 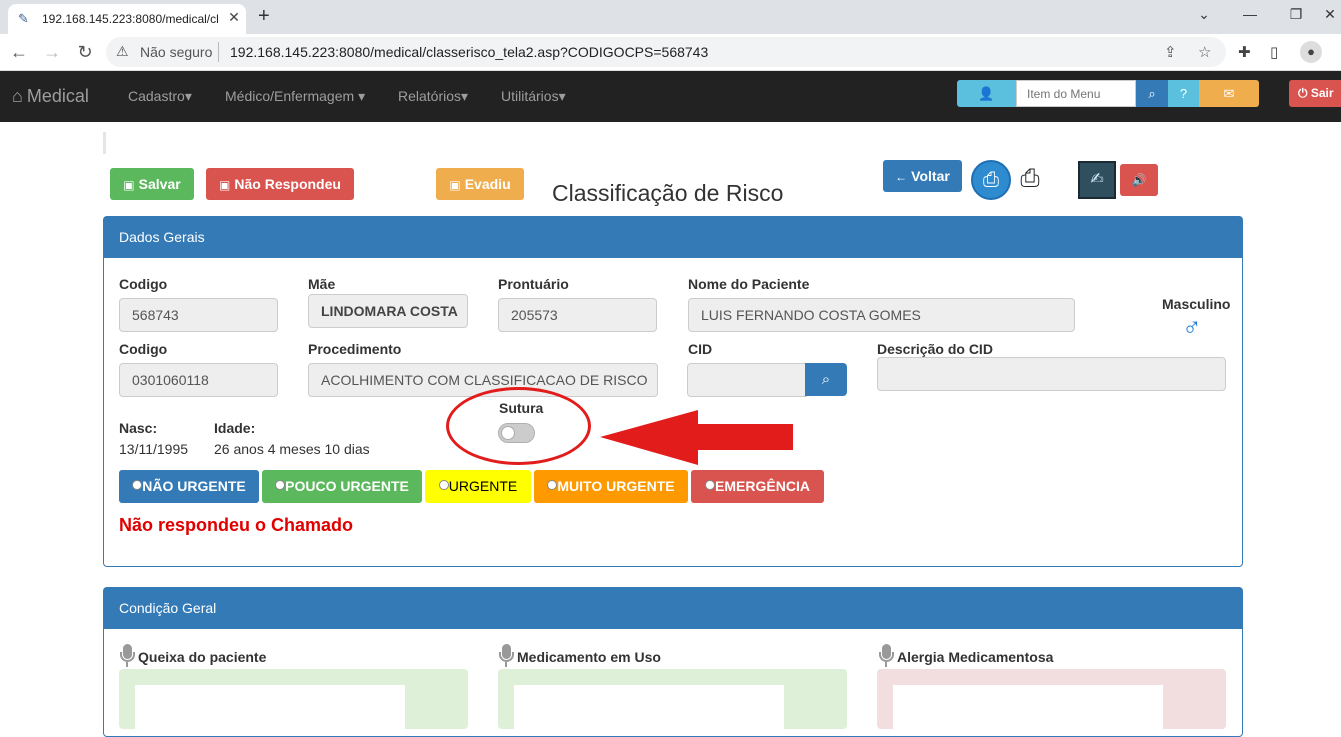 I want to click on extensions-puzzle-icon: ✚, so click(x=1244, y=52).